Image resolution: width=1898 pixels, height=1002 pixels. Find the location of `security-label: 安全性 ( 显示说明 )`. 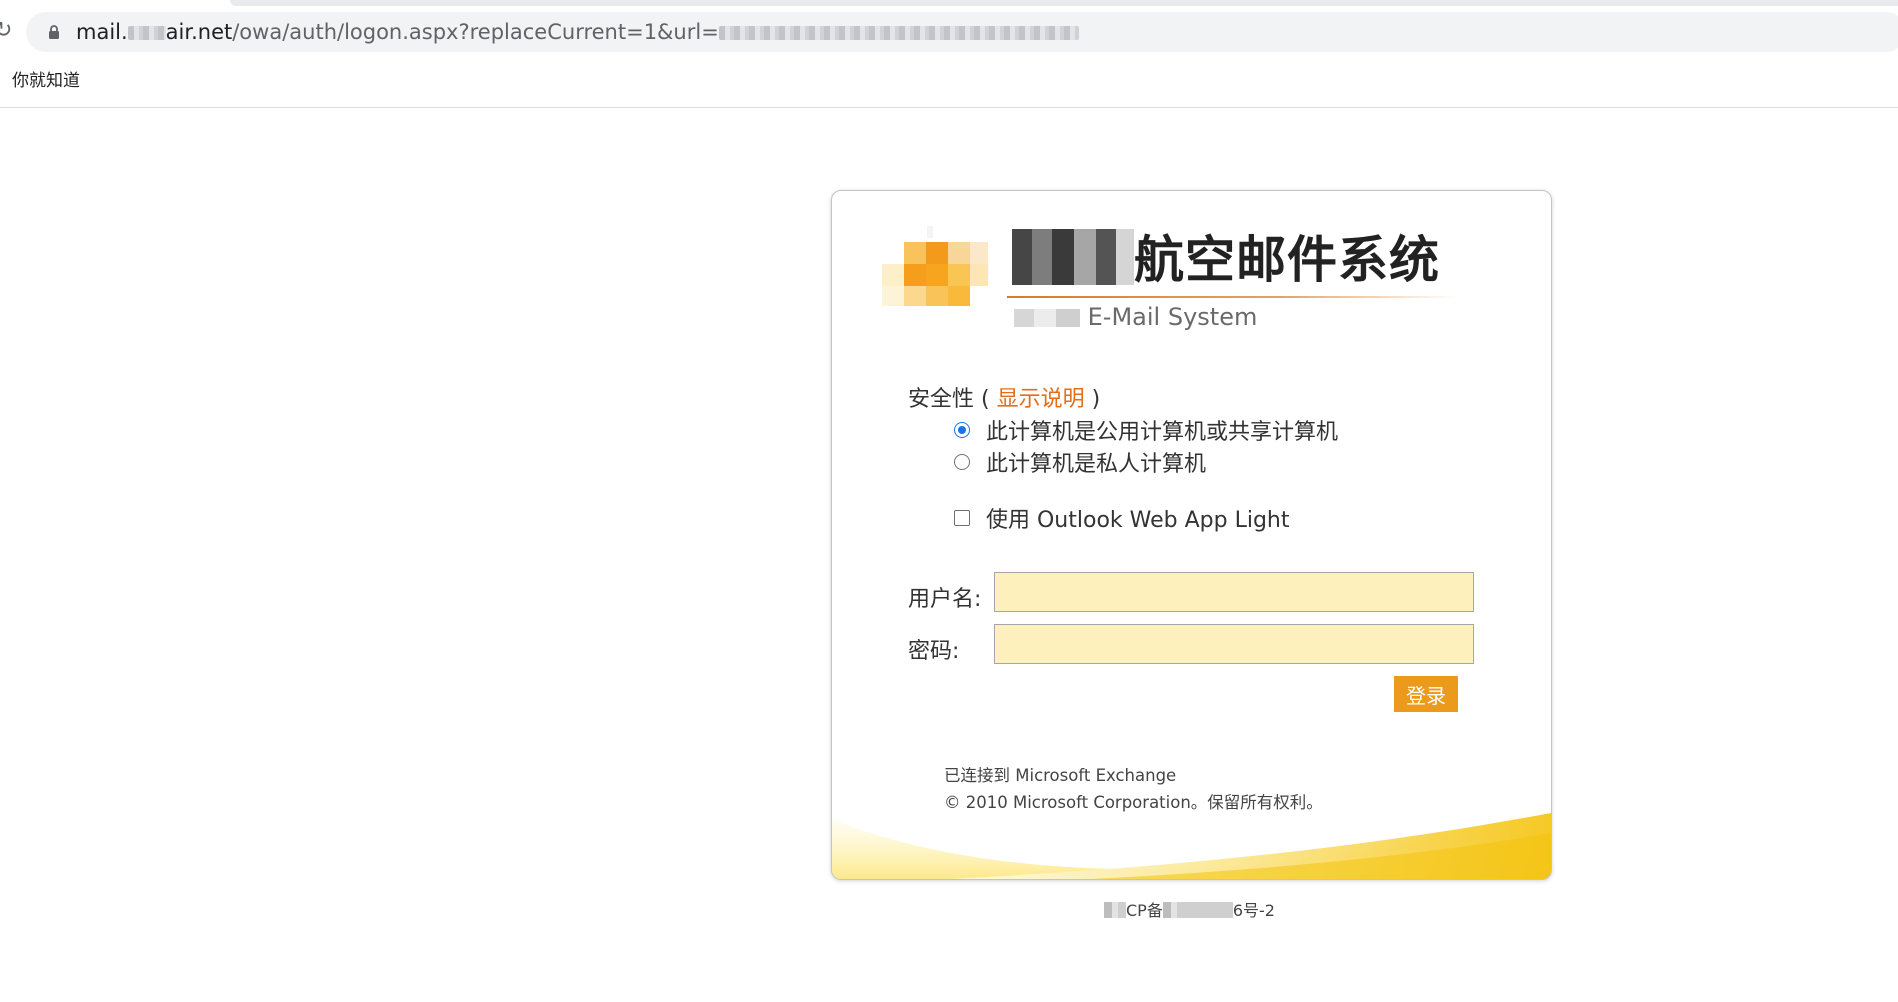

security-label: 安全性 ( 显示说明 ) is located at coordinates (1004, 397).